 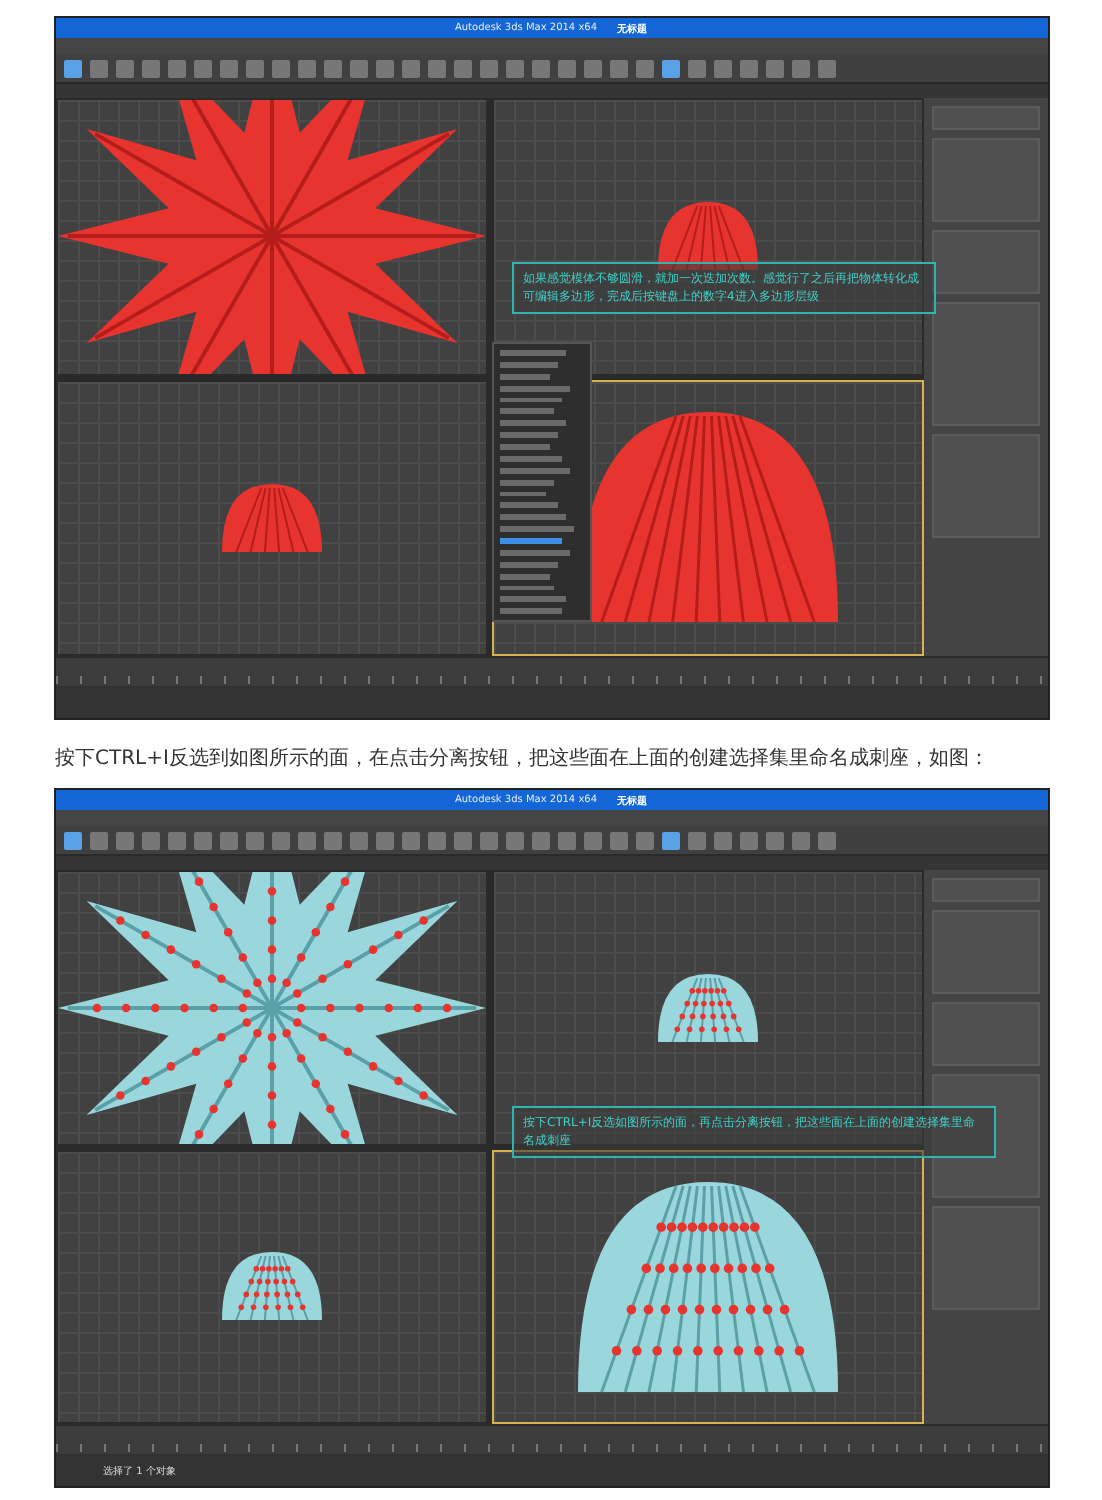 I want to click on timeline, so click(x=551, y=671).